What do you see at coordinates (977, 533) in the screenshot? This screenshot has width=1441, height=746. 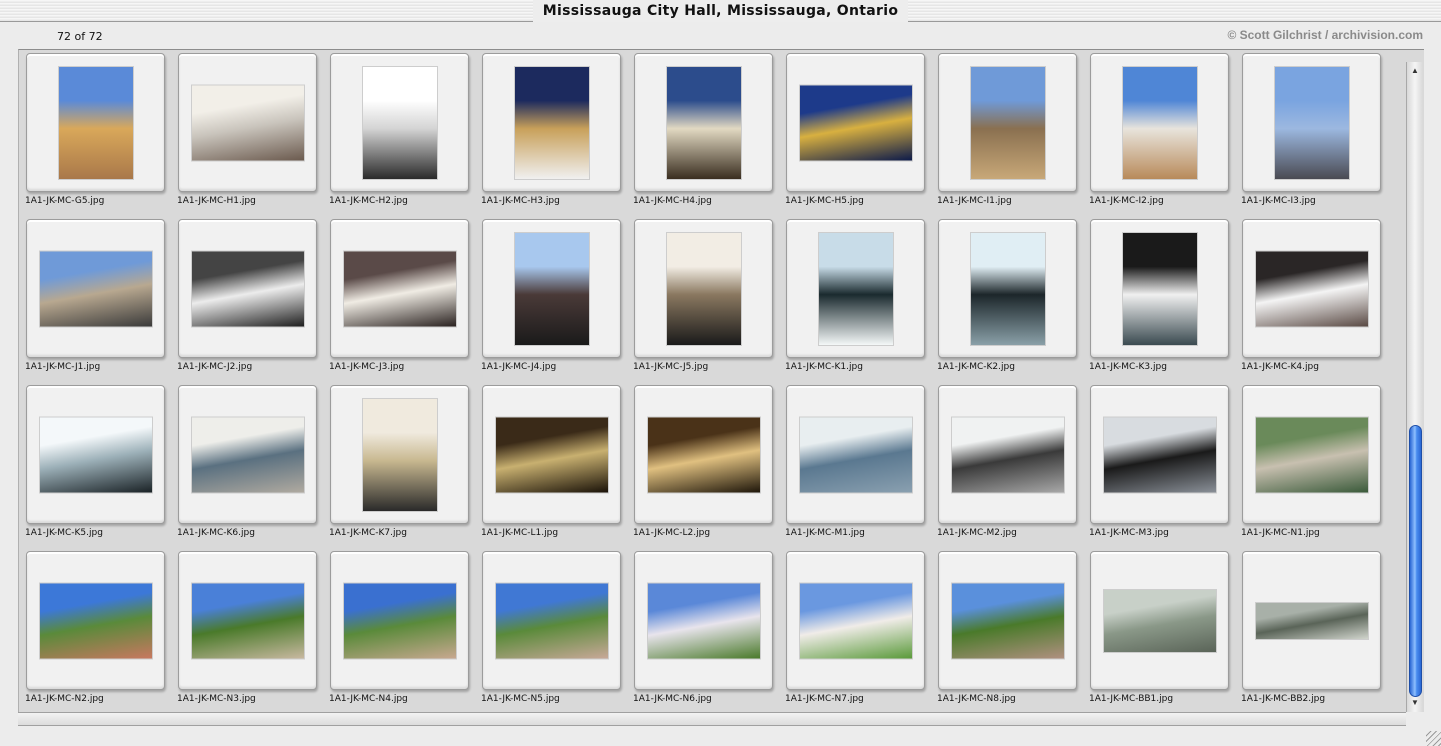 I see `thumbnail-filename: 1A1-JK-MC-M2.jpg` at bounding box center [977, 533].